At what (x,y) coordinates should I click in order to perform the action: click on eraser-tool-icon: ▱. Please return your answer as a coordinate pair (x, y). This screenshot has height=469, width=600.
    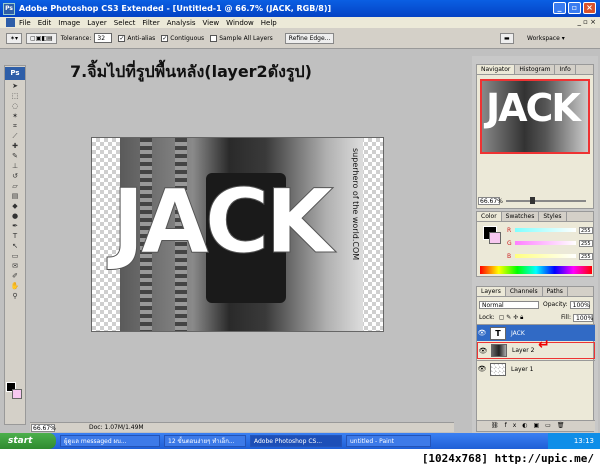
    Looking at the image, I should click on (15, 186).